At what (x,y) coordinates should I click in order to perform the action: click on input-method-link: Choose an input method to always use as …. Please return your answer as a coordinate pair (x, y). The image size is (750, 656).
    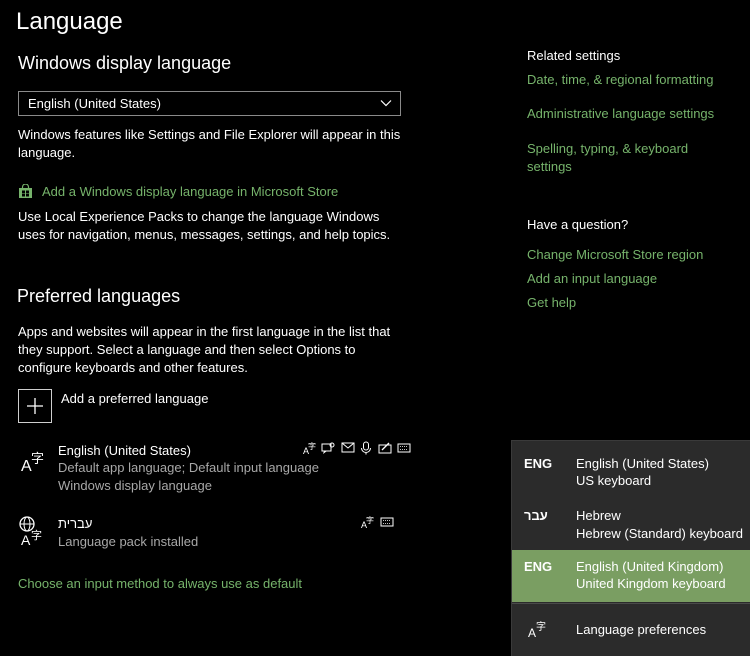
    Looking at the image, I should click on (160, 583).